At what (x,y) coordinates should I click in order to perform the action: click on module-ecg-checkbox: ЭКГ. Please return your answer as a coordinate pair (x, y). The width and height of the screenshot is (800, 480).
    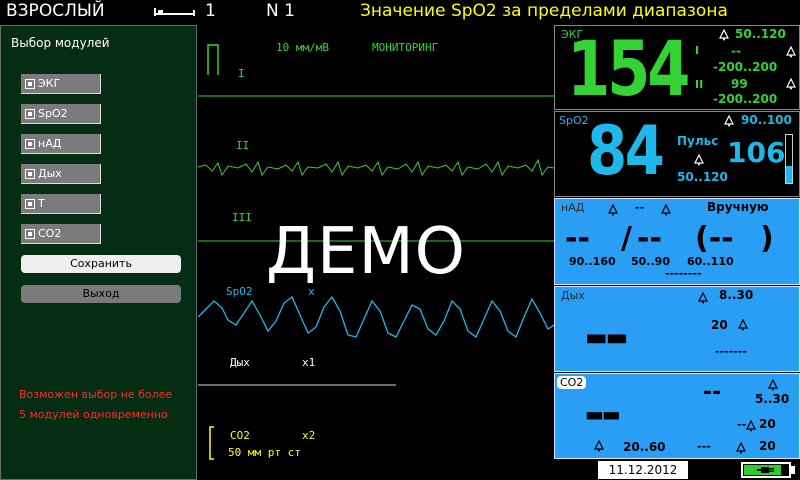
    Looking at the image, I should click on (61, 84).